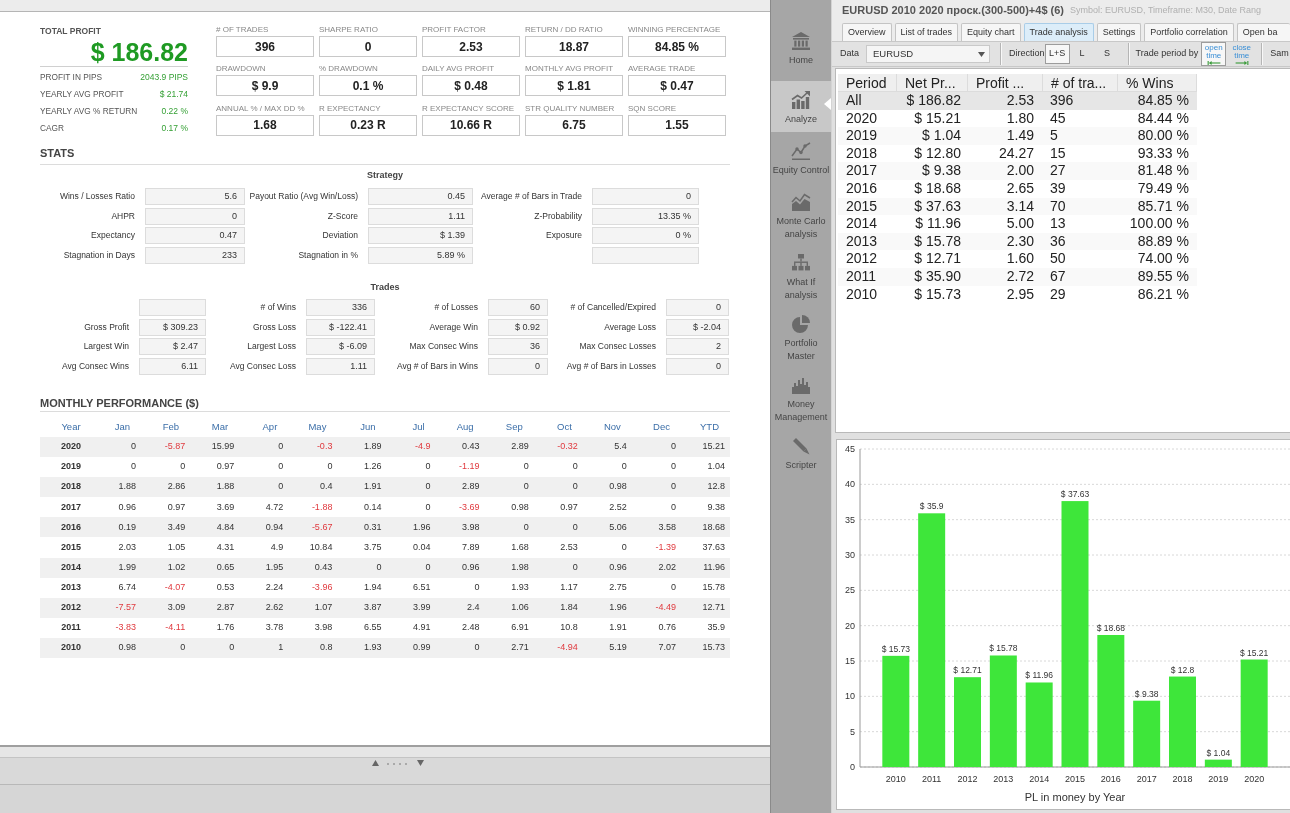 The image size is (1290, 813). Describe the element at coordinates (1058, 241) in the screenshot. I see `table-cell-text: 36` at that location.